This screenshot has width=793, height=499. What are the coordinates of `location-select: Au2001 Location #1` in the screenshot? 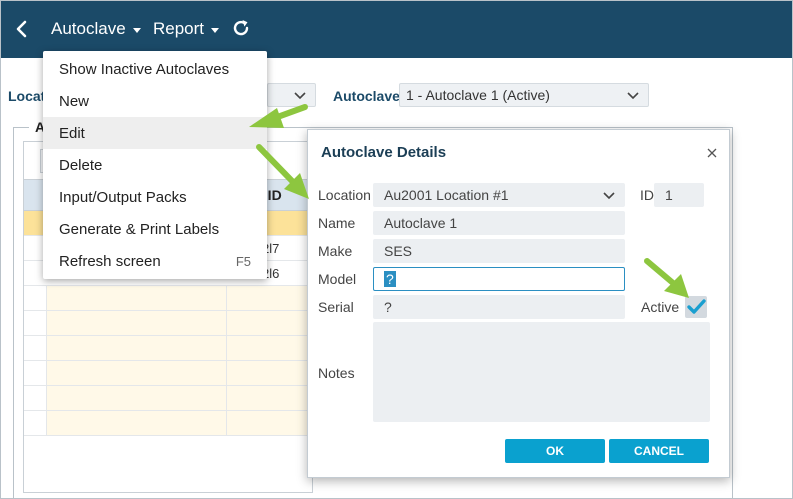 It's located at (499, 195).